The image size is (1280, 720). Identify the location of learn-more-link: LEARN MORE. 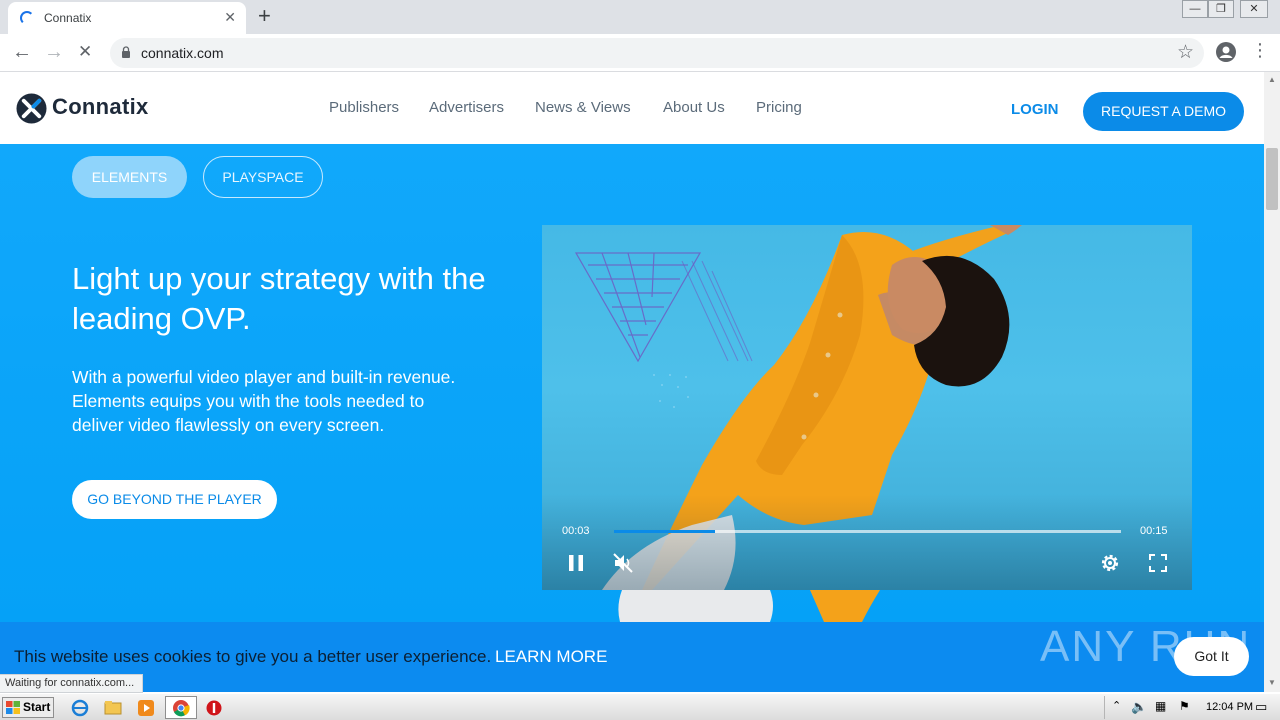
(551, 657).